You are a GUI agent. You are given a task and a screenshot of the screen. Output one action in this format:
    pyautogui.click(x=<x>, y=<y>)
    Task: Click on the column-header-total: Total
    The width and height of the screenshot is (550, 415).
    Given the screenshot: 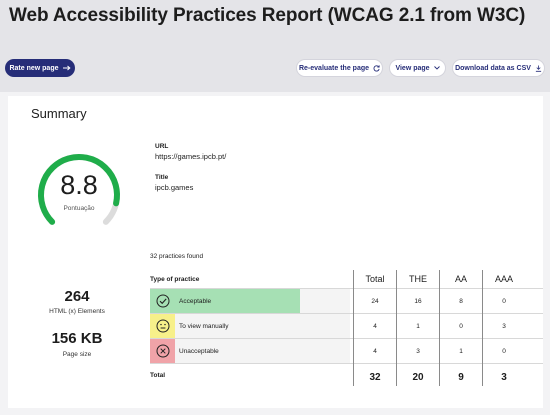 What is the action you would take?
    pyautogui.click(x=375, y=279)
    